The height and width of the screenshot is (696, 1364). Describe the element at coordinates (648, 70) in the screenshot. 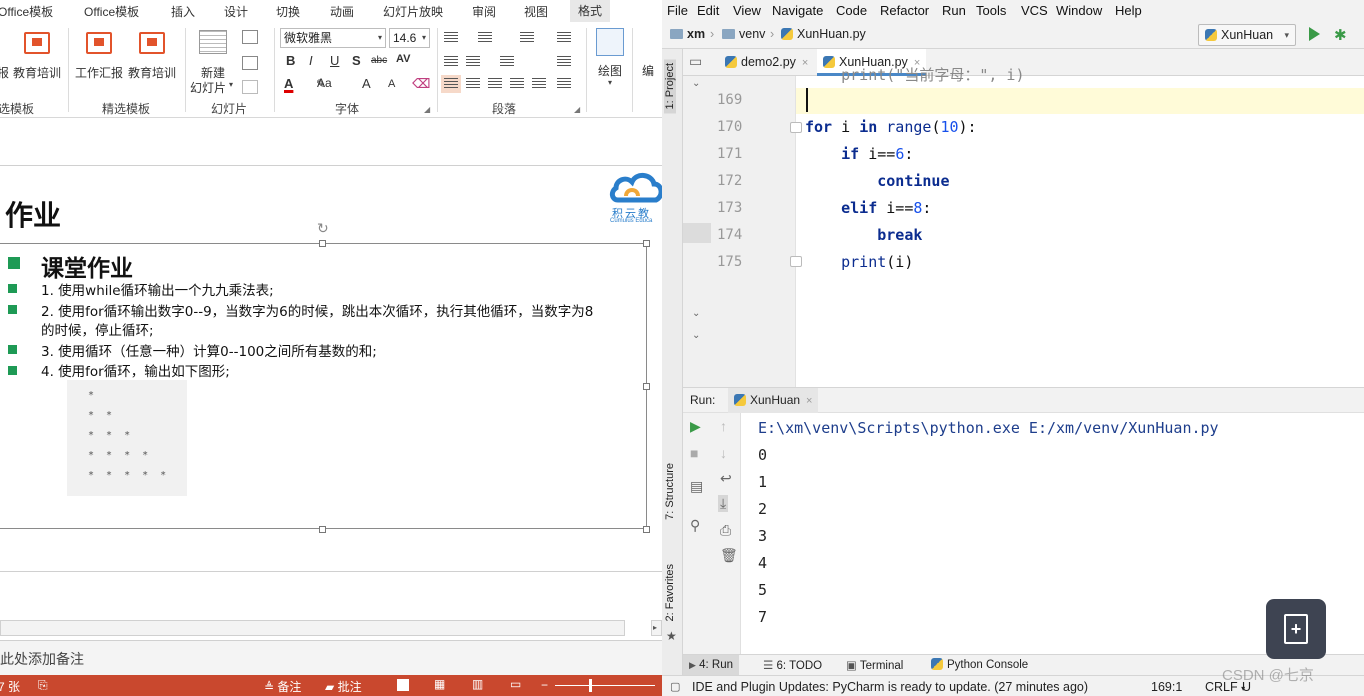

I see `edit-label: 编` at that location.